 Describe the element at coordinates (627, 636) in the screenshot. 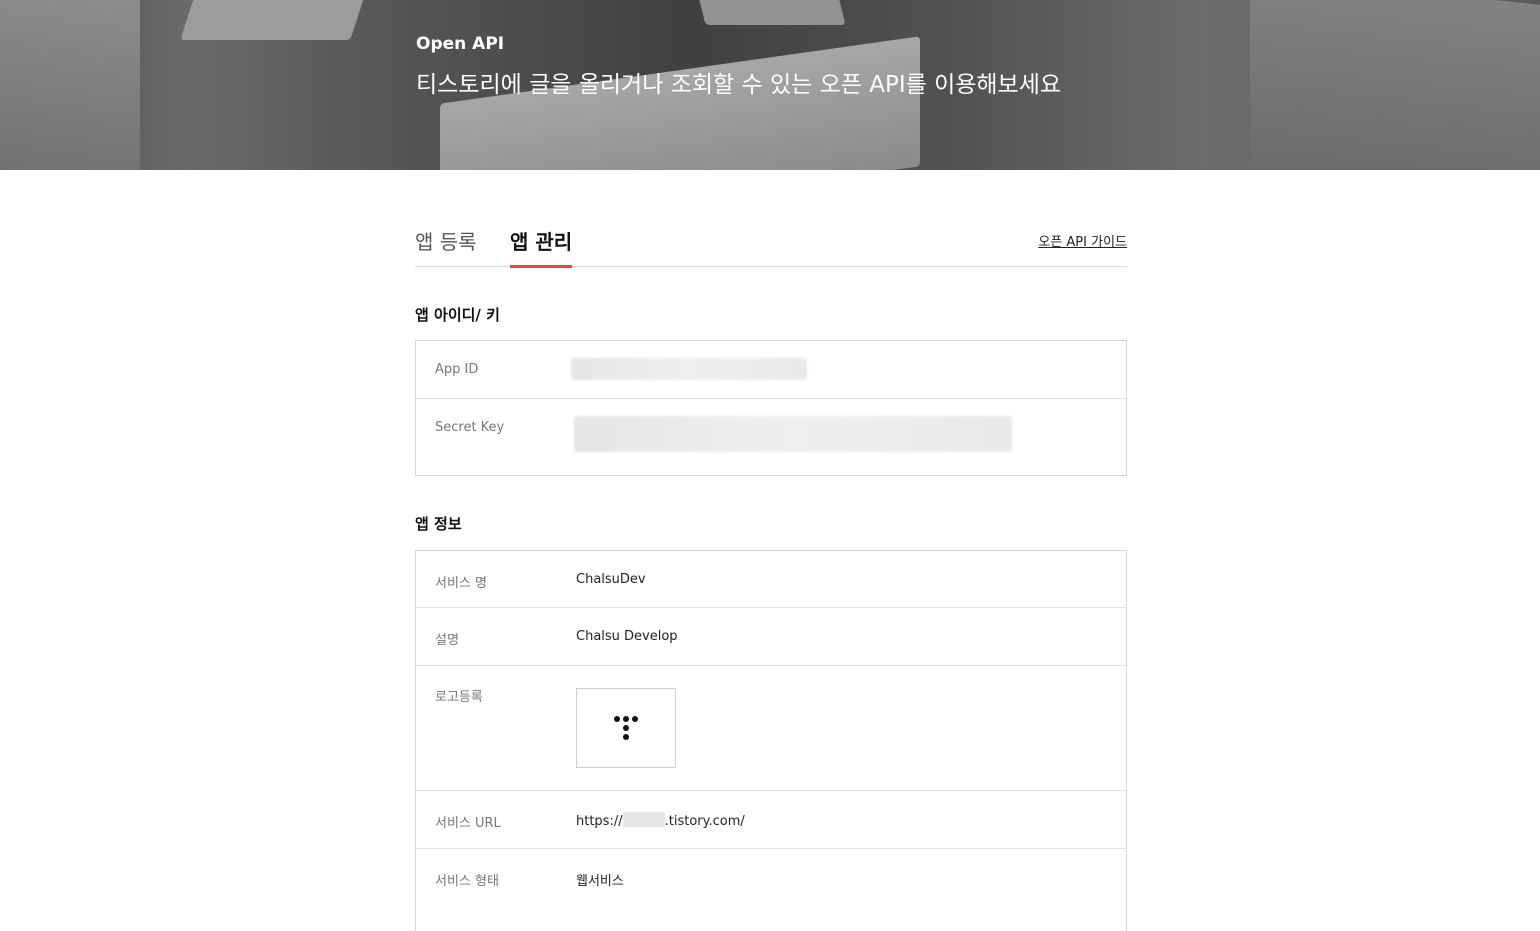

I see `description-value: Chalsu Develop` at that location.